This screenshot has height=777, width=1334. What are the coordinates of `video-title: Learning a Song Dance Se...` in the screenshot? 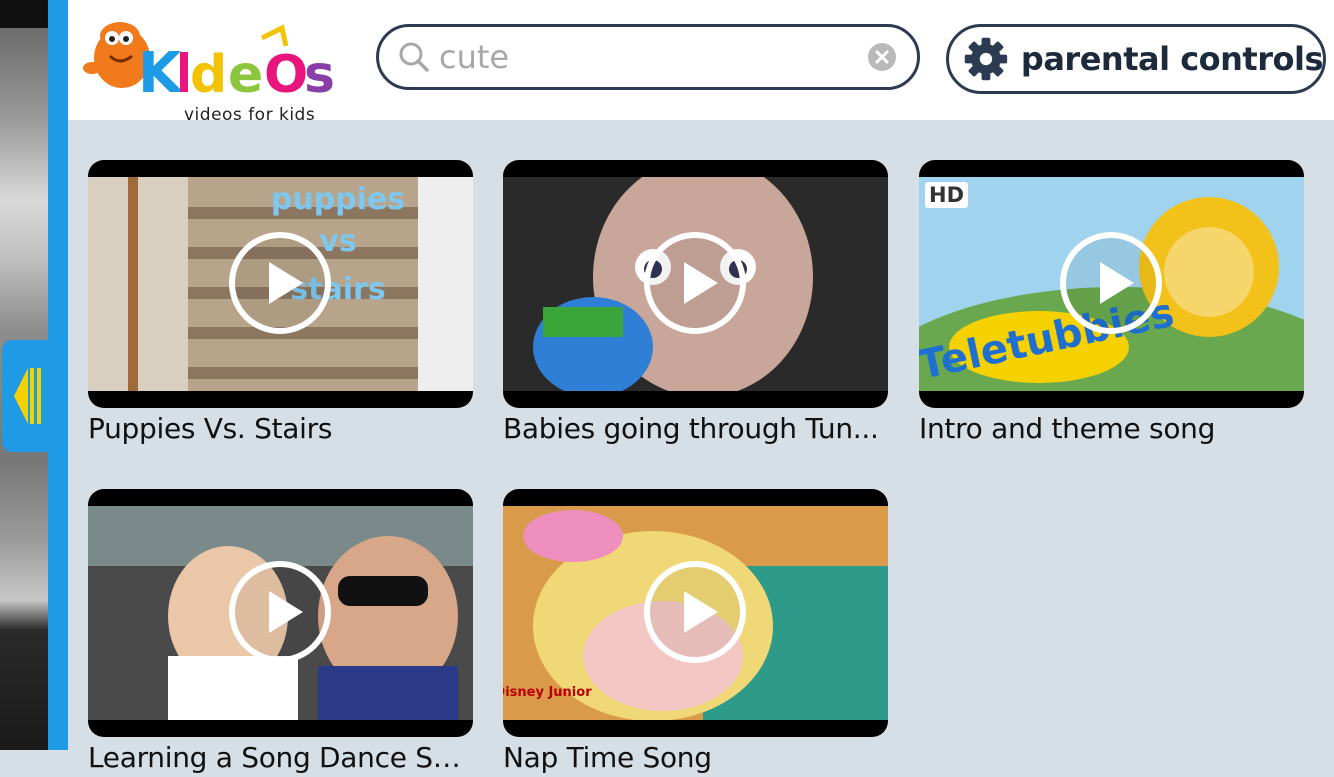 It's located at (280, 758).